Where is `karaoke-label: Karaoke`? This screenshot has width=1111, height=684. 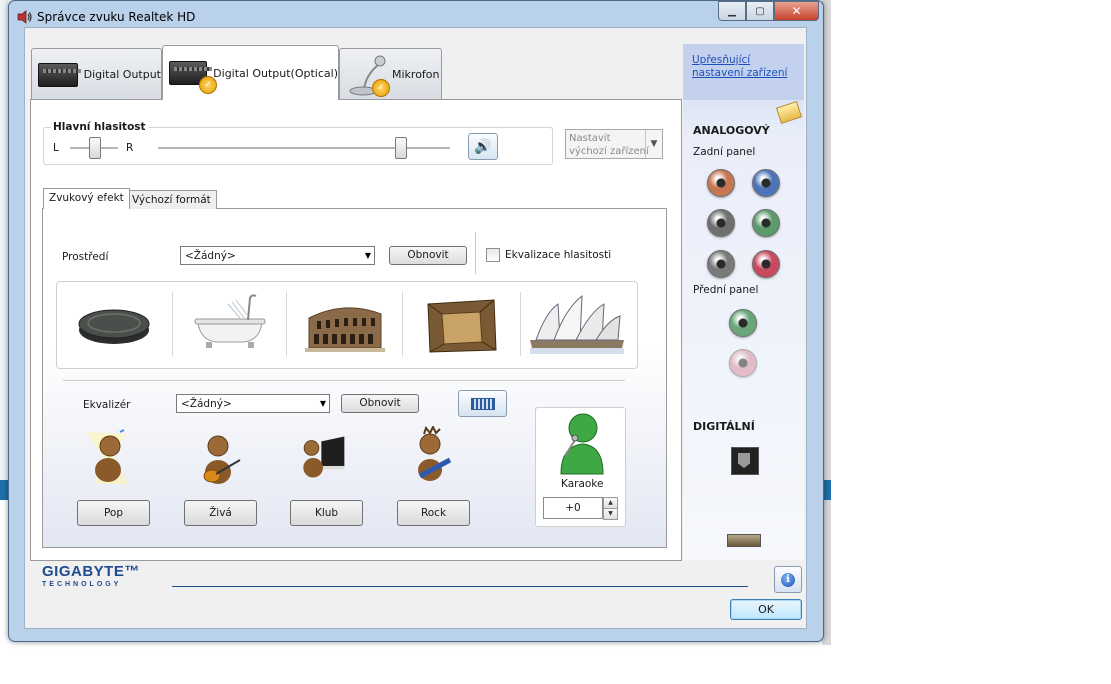 karaoke-label: Karaoke is located at coordinates (582, 484).